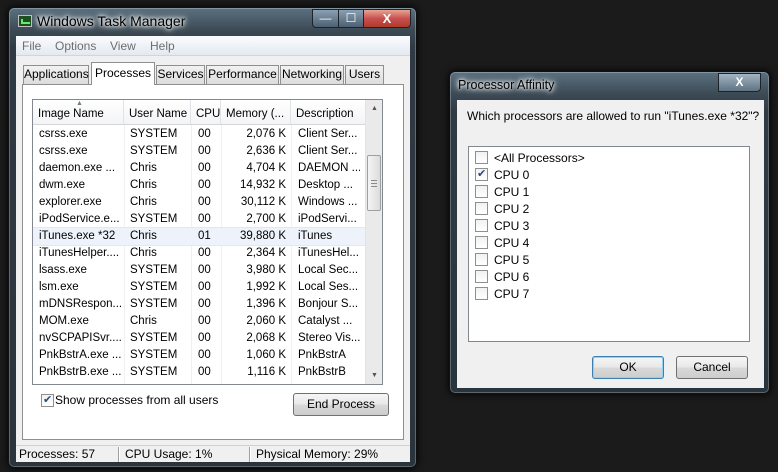  Describe the element at coordinates (266, 287) in the screenshot. I see `table-cell: 1,992 K` at that location.